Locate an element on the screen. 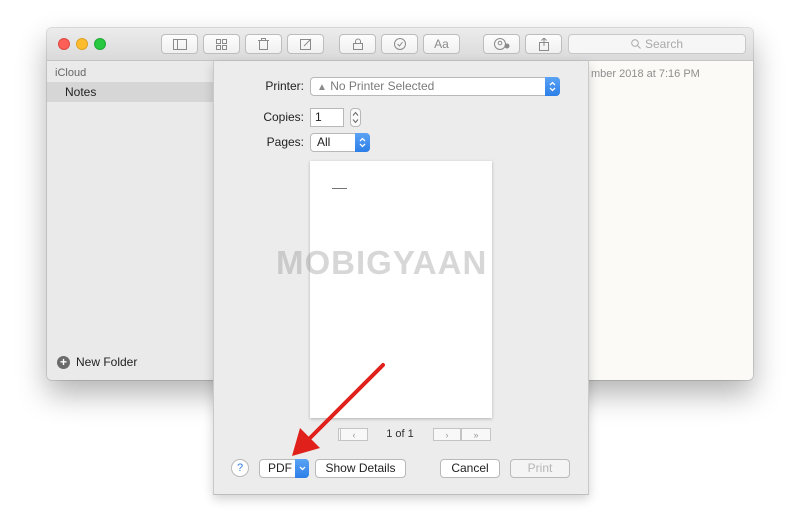 The height and width of the screenshot is (513, 800). annotation-arrow is located at coordinates (338, 409).